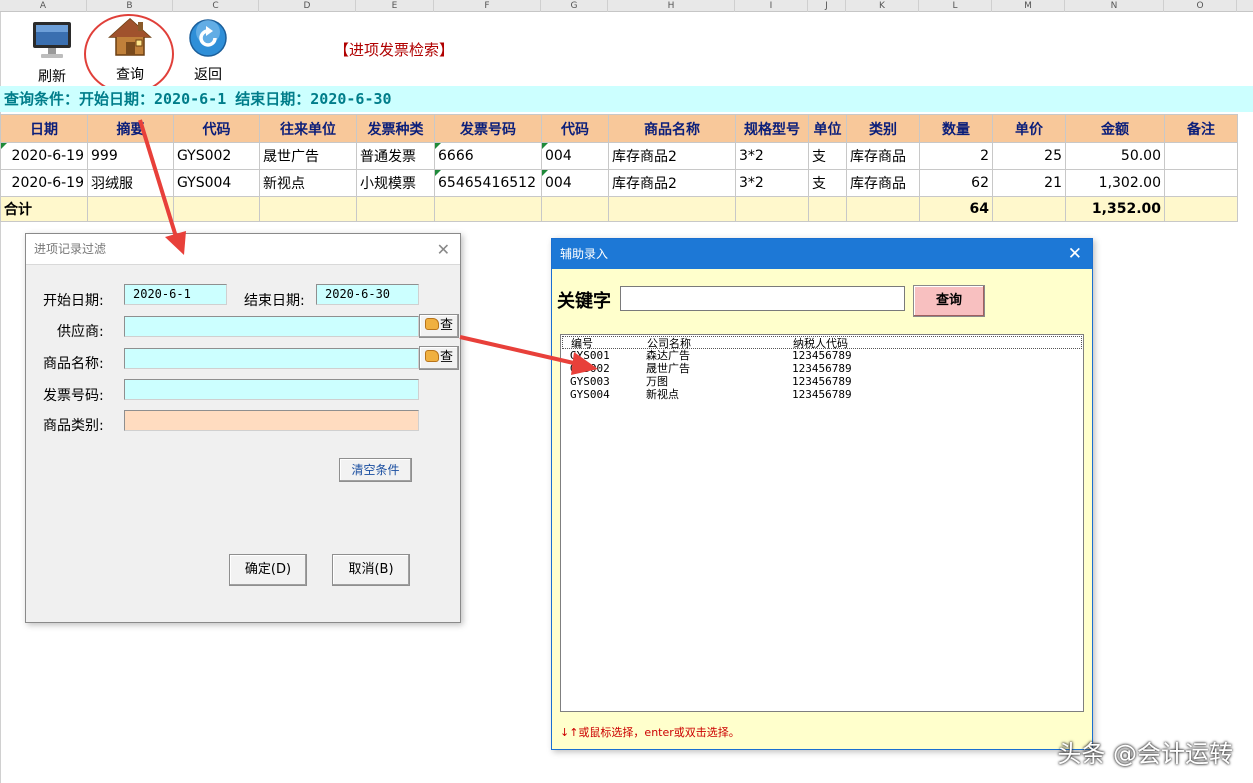  Describe the element at coordinates (208, 51) in the screenshot. I see `back-button: 返回` at that location.